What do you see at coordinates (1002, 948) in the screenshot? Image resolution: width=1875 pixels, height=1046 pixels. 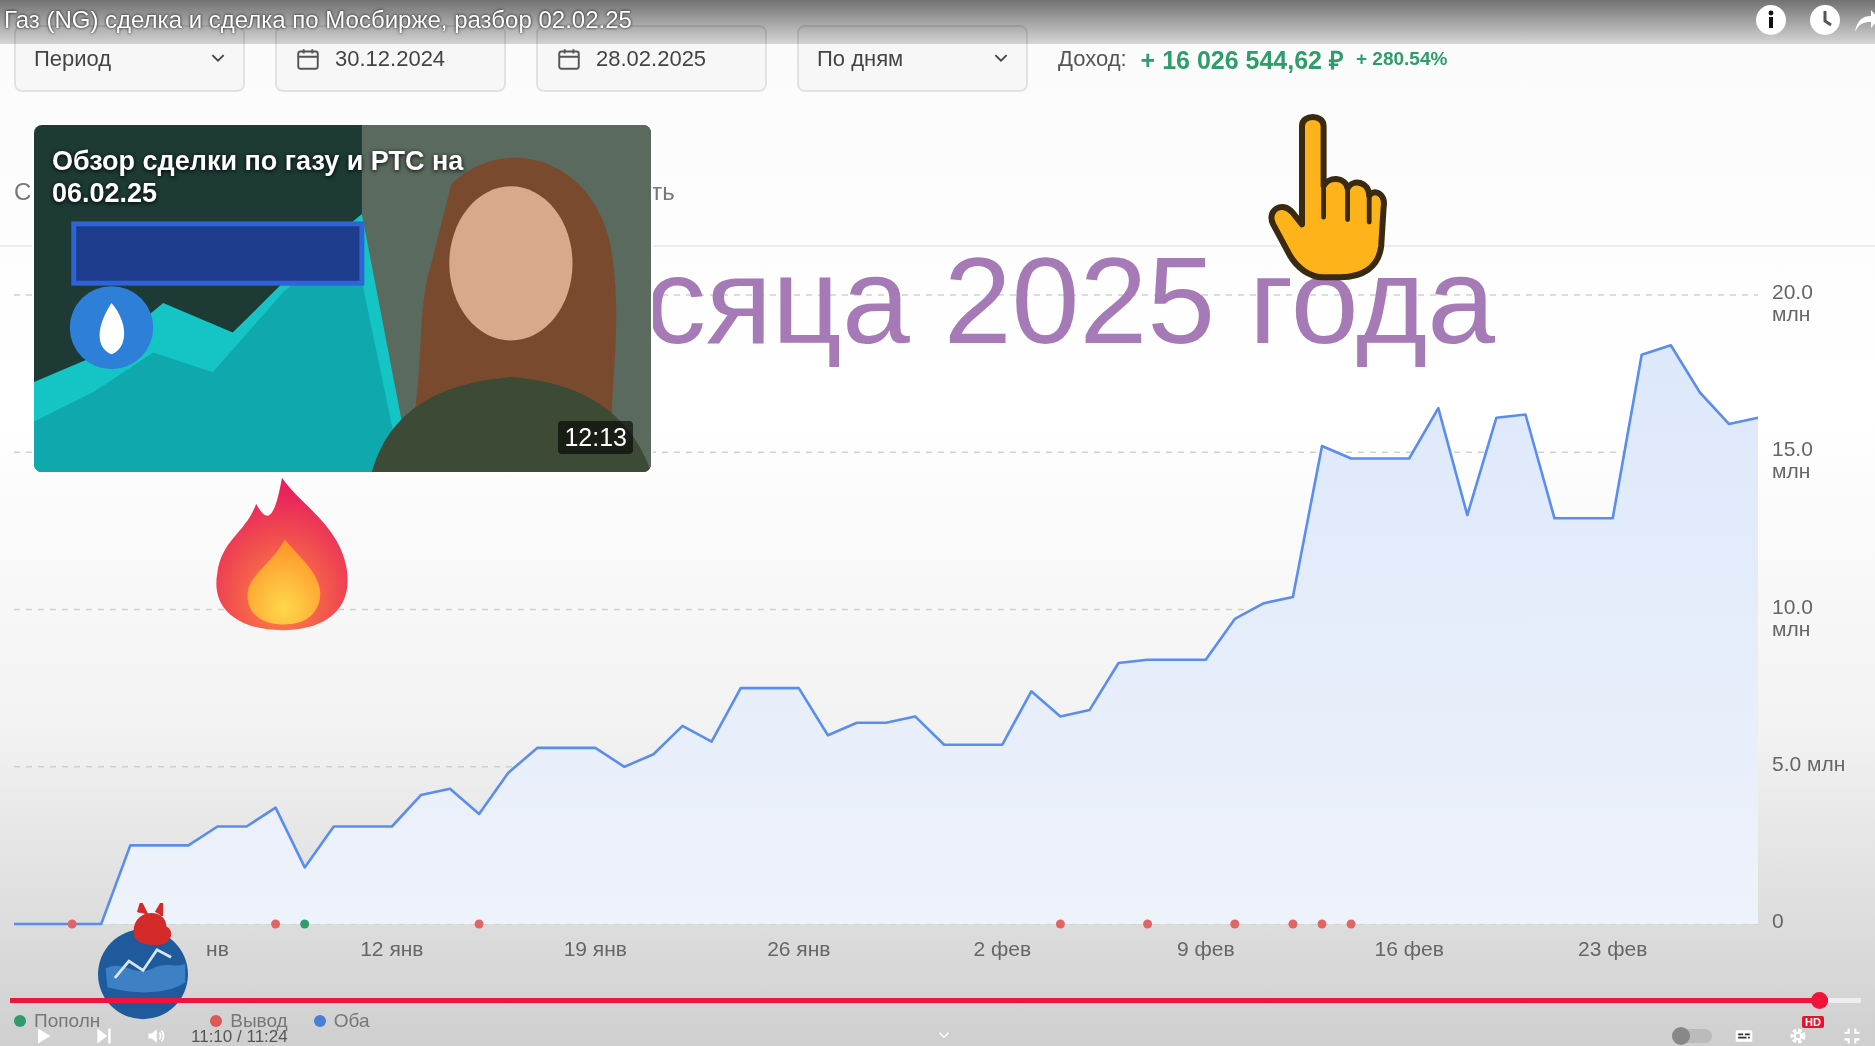 I see `x-axis-label: 2 фев` at bounding box center [1002, 948].